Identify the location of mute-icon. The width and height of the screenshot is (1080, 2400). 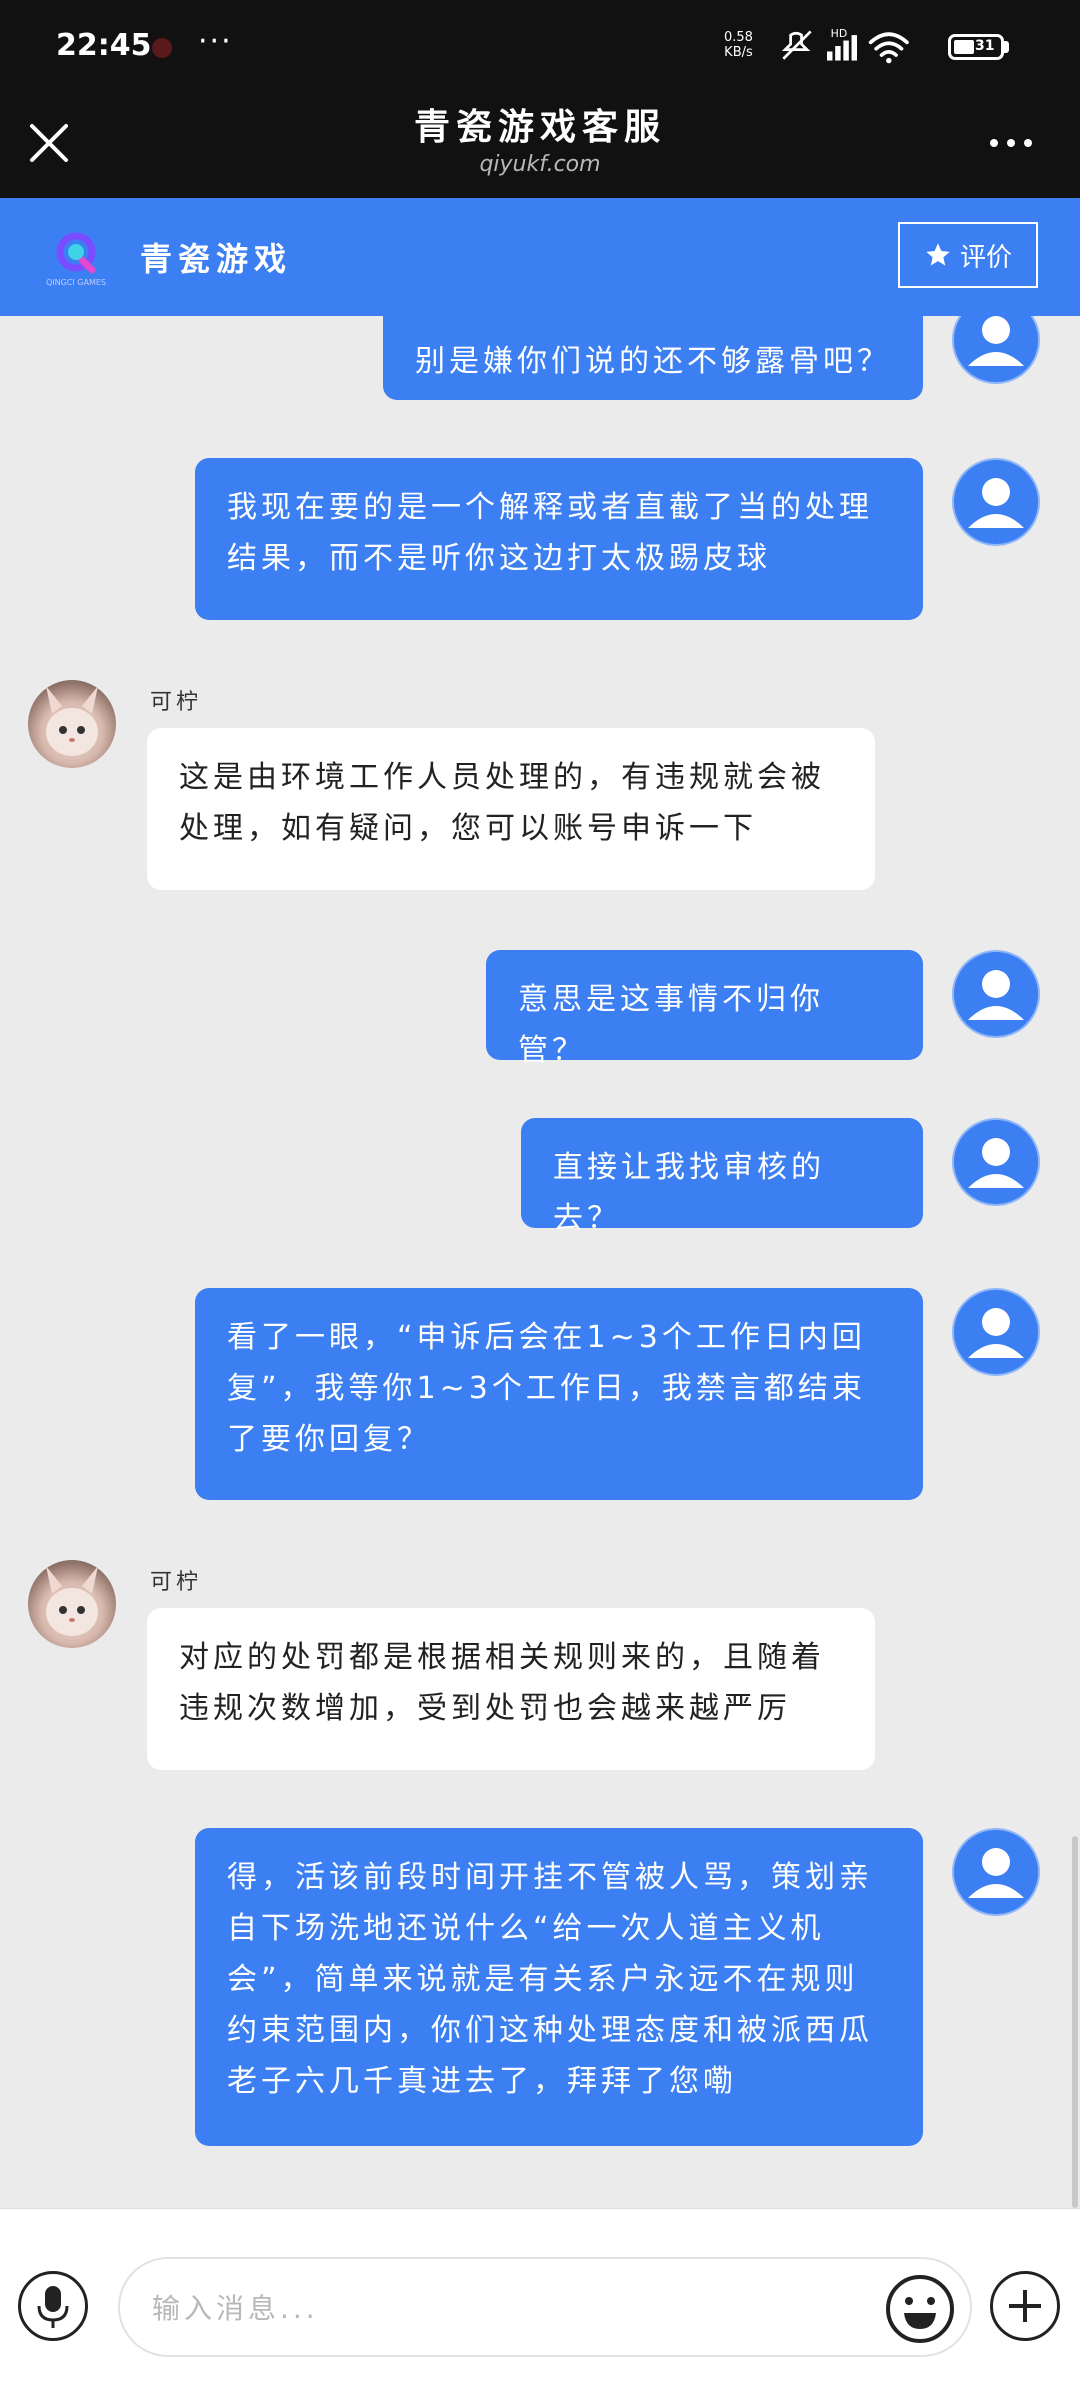
(796, 45).